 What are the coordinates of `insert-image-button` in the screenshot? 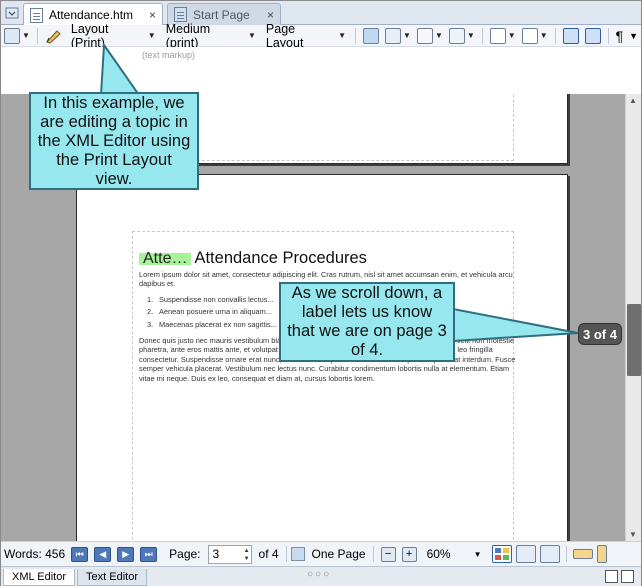 It's located at (371, 36).